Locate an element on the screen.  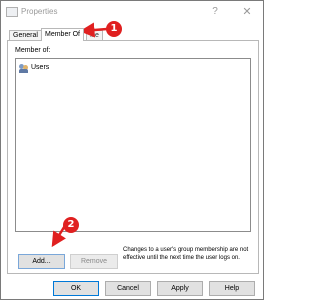
apply-button: Apply is located at coordinates (180, 288).